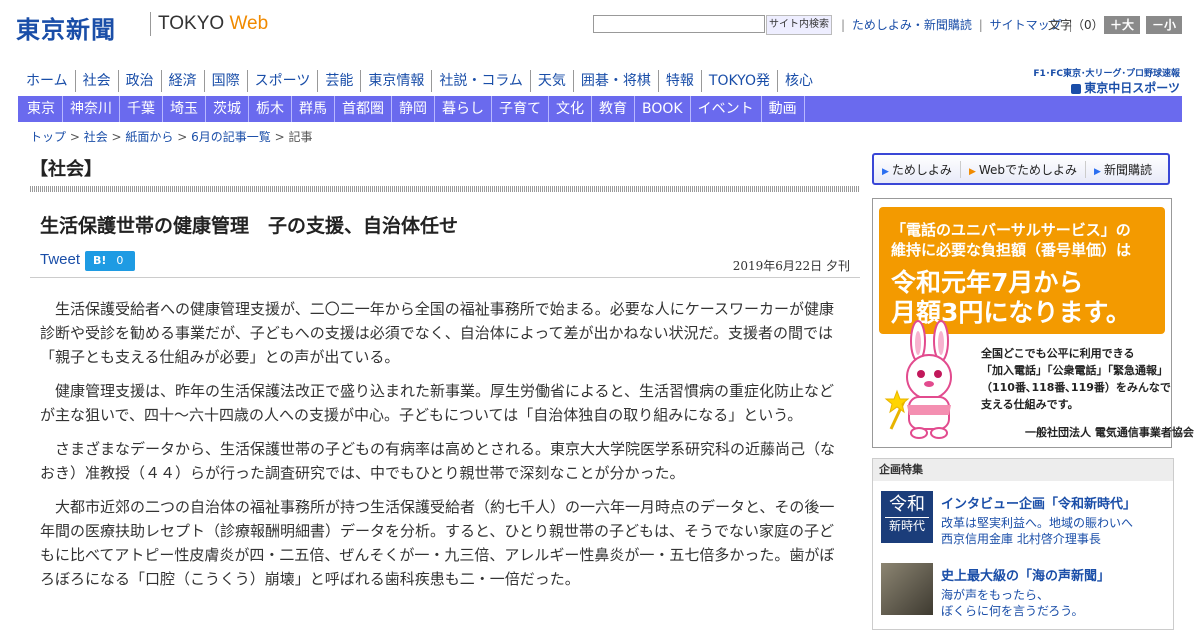 This screenshot has height=630, width=1200. Describe the element at coordinates (917, 169) in the screenshot. I see `trial-read-link: ▶ ためしよみ` at that location.